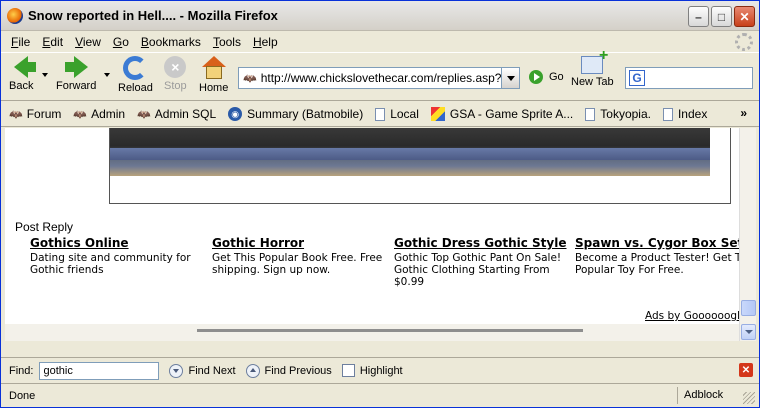  Describe the element at coordinates (99, 370) in the screenshot. I see `find-input: gothic` at that location.